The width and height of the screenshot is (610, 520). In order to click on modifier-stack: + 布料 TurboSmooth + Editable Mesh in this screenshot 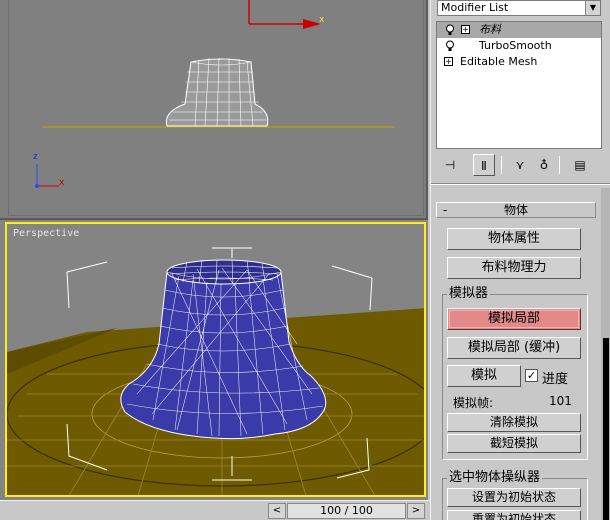, I will do `click(519, 85)`.